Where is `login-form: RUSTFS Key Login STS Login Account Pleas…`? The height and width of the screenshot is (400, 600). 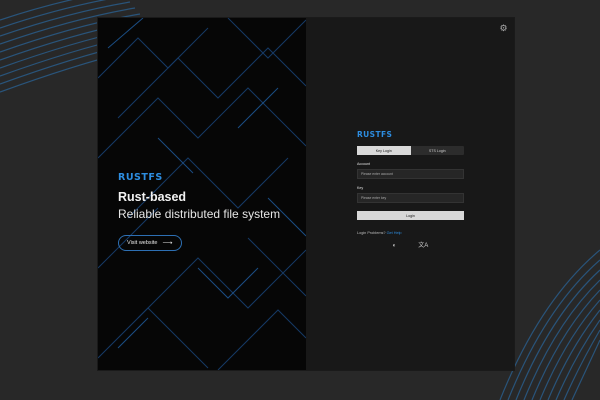
login-form: RUSTFS Key Login STS Login Account Pleas… is located at coordinates (410, 189).